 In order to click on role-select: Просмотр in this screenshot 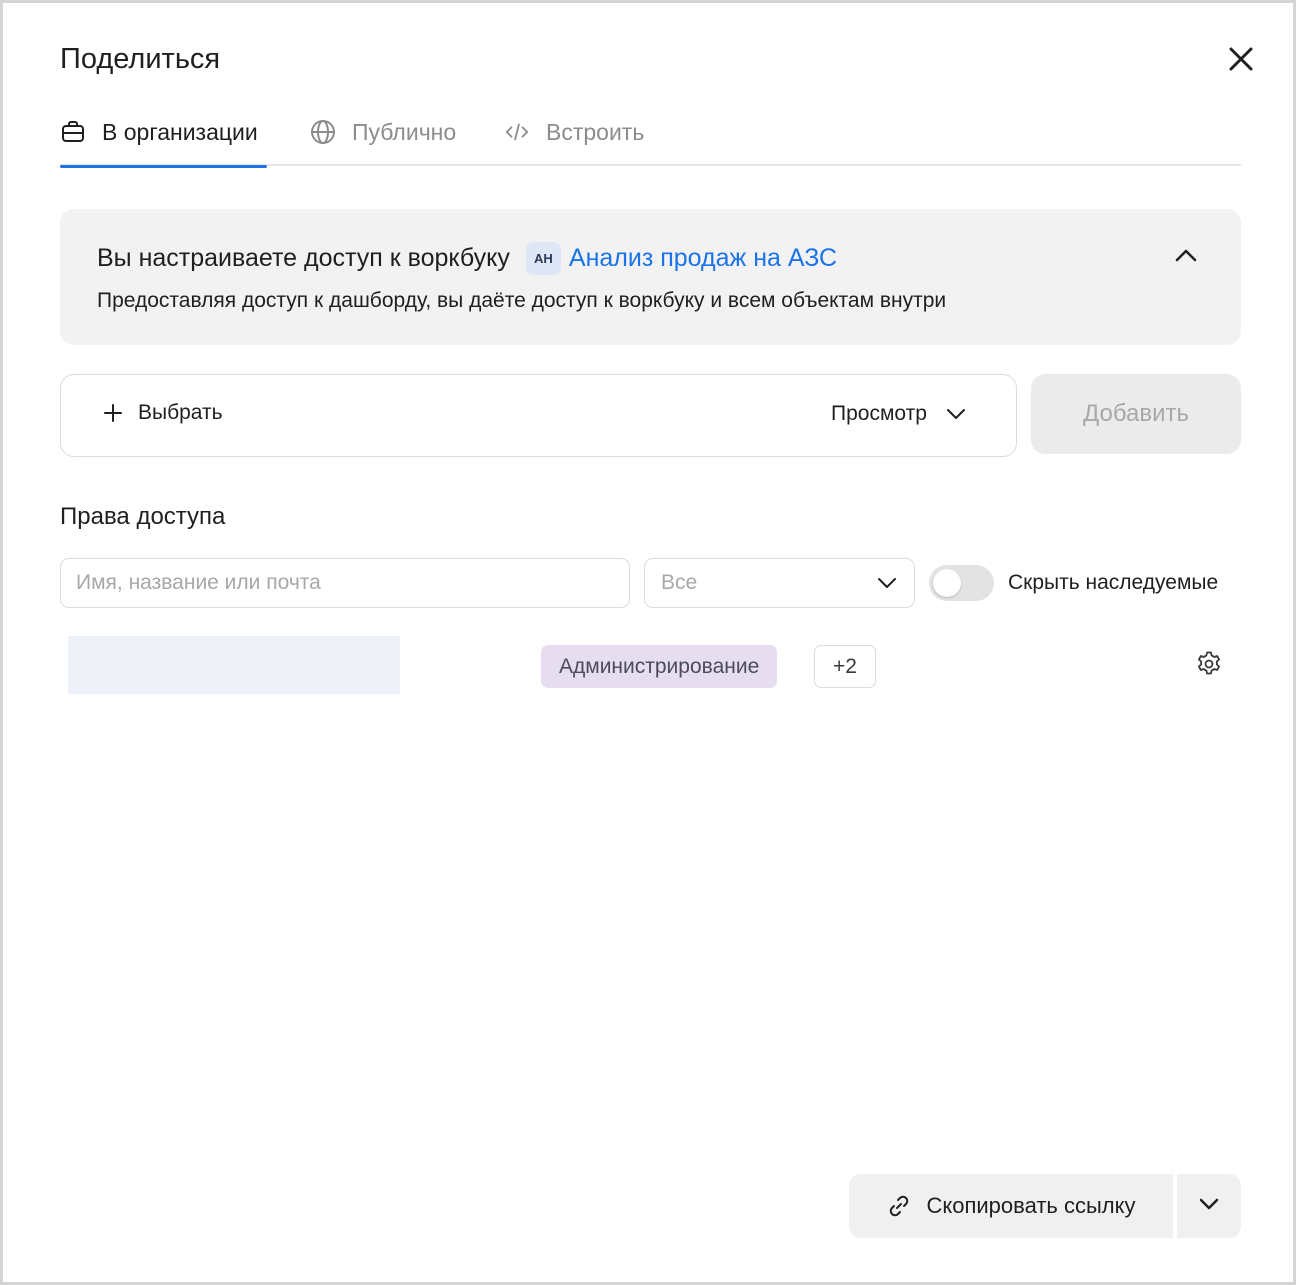, I will do `click(899, 414)`.